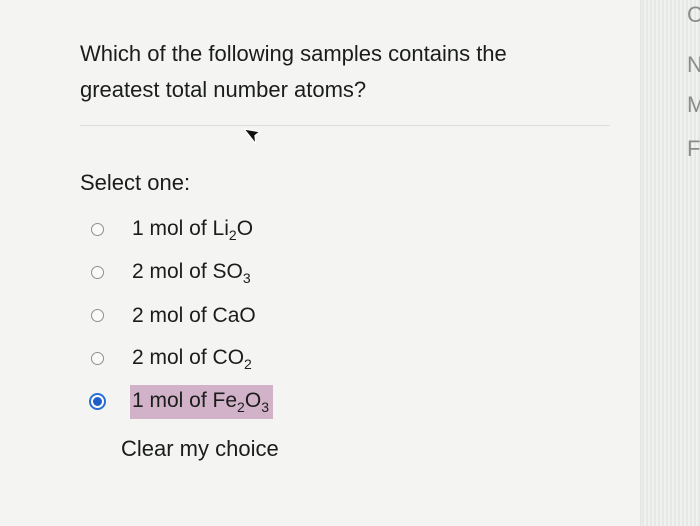 This screenshot has height=526, width=700. I want to click on option-1: 1 mol of Li2O, so click(179, 229).